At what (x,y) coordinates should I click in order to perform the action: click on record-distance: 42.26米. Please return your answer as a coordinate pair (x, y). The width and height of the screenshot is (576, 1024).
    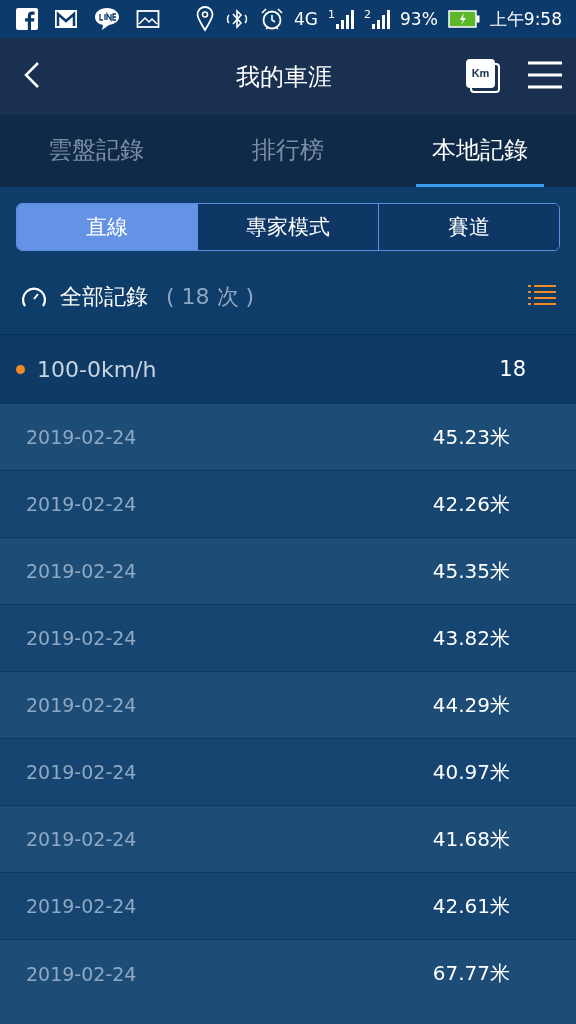
    Looking at the image, I should click on (471, 504).